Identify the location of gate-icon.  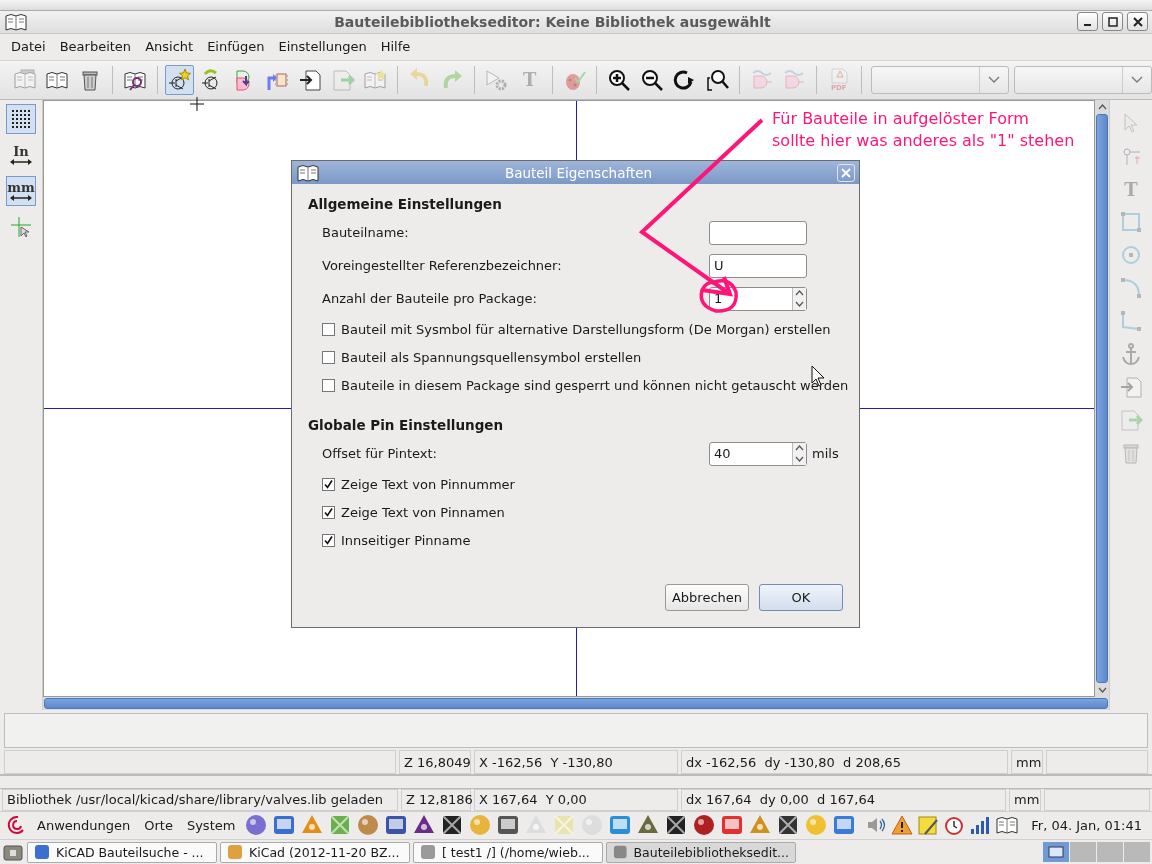
(794, 79).